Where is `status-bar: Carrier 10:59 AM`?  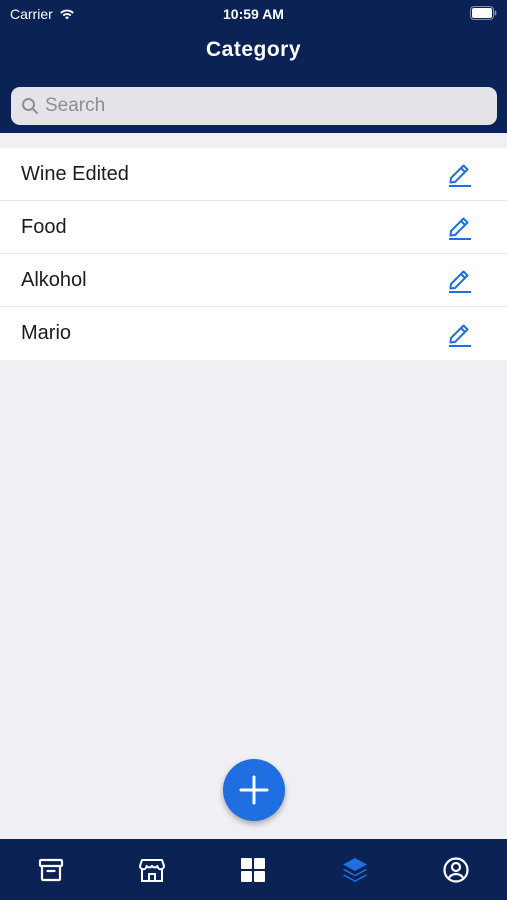
status-bar: Carrier 10:59 AM is located at coordinates (253, 14).